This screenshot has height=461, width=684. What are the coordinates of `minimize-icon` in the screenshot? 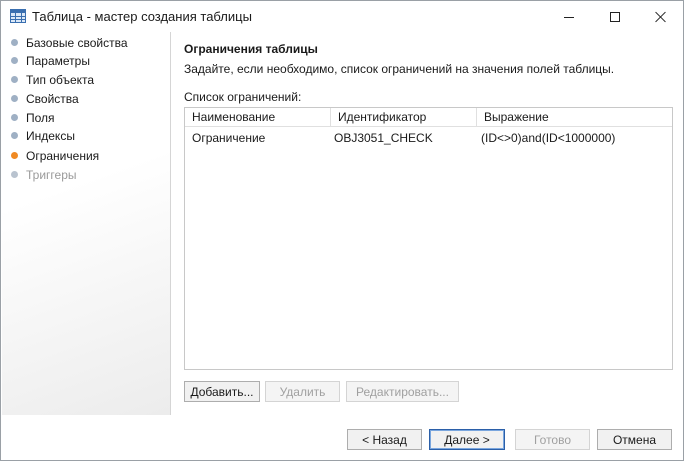 It's located at (569, 17).